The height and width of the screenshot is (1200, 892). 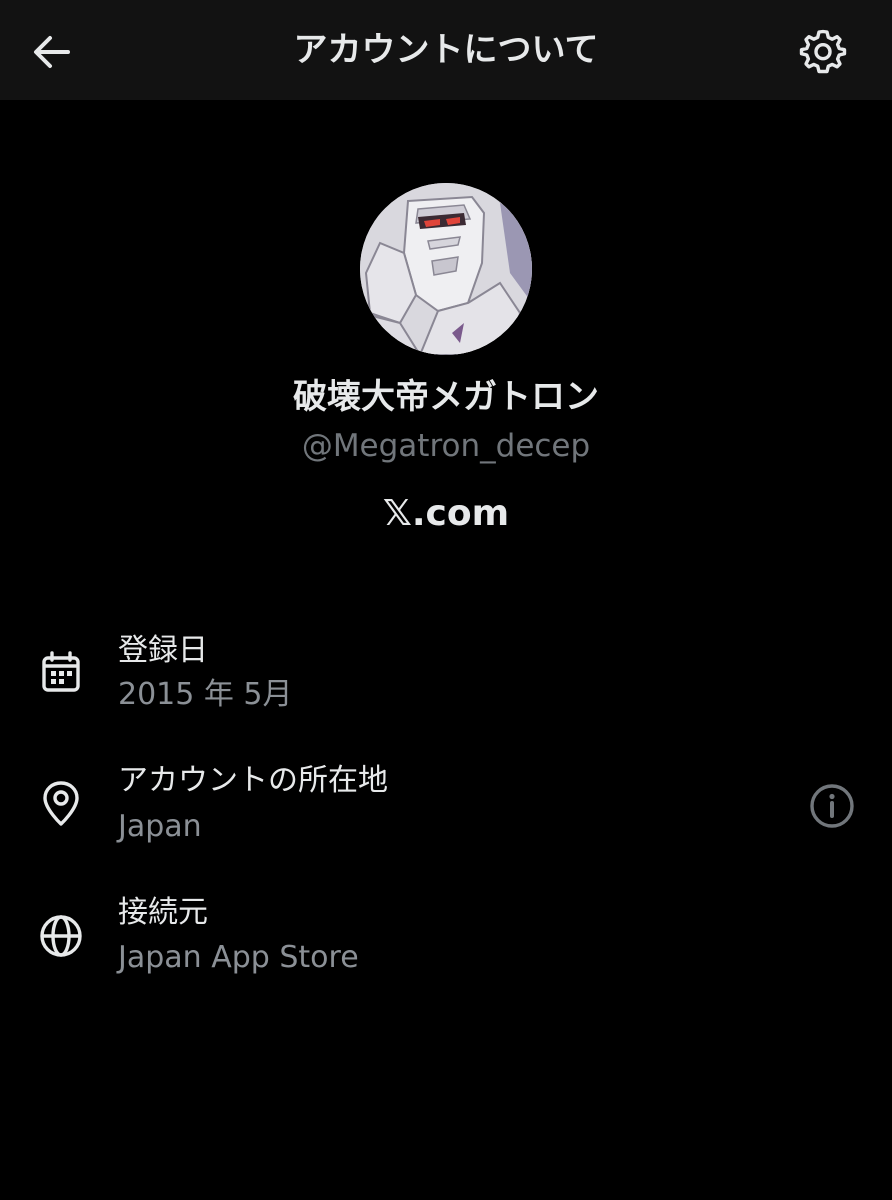 I want to click on page-title: アカウントについて, so click(x=446, y=50).